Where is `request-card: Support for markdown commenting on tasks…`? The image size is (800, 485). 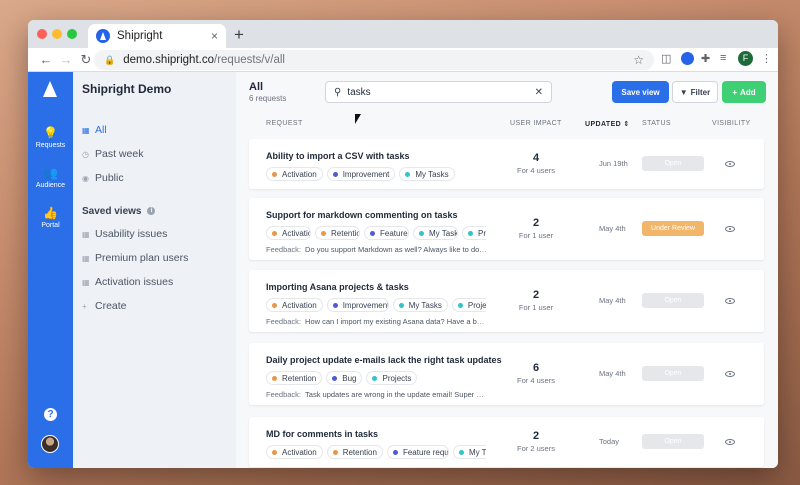
request-card: Support for markdown commenting on tasks… is located at coordinates (506, 229).